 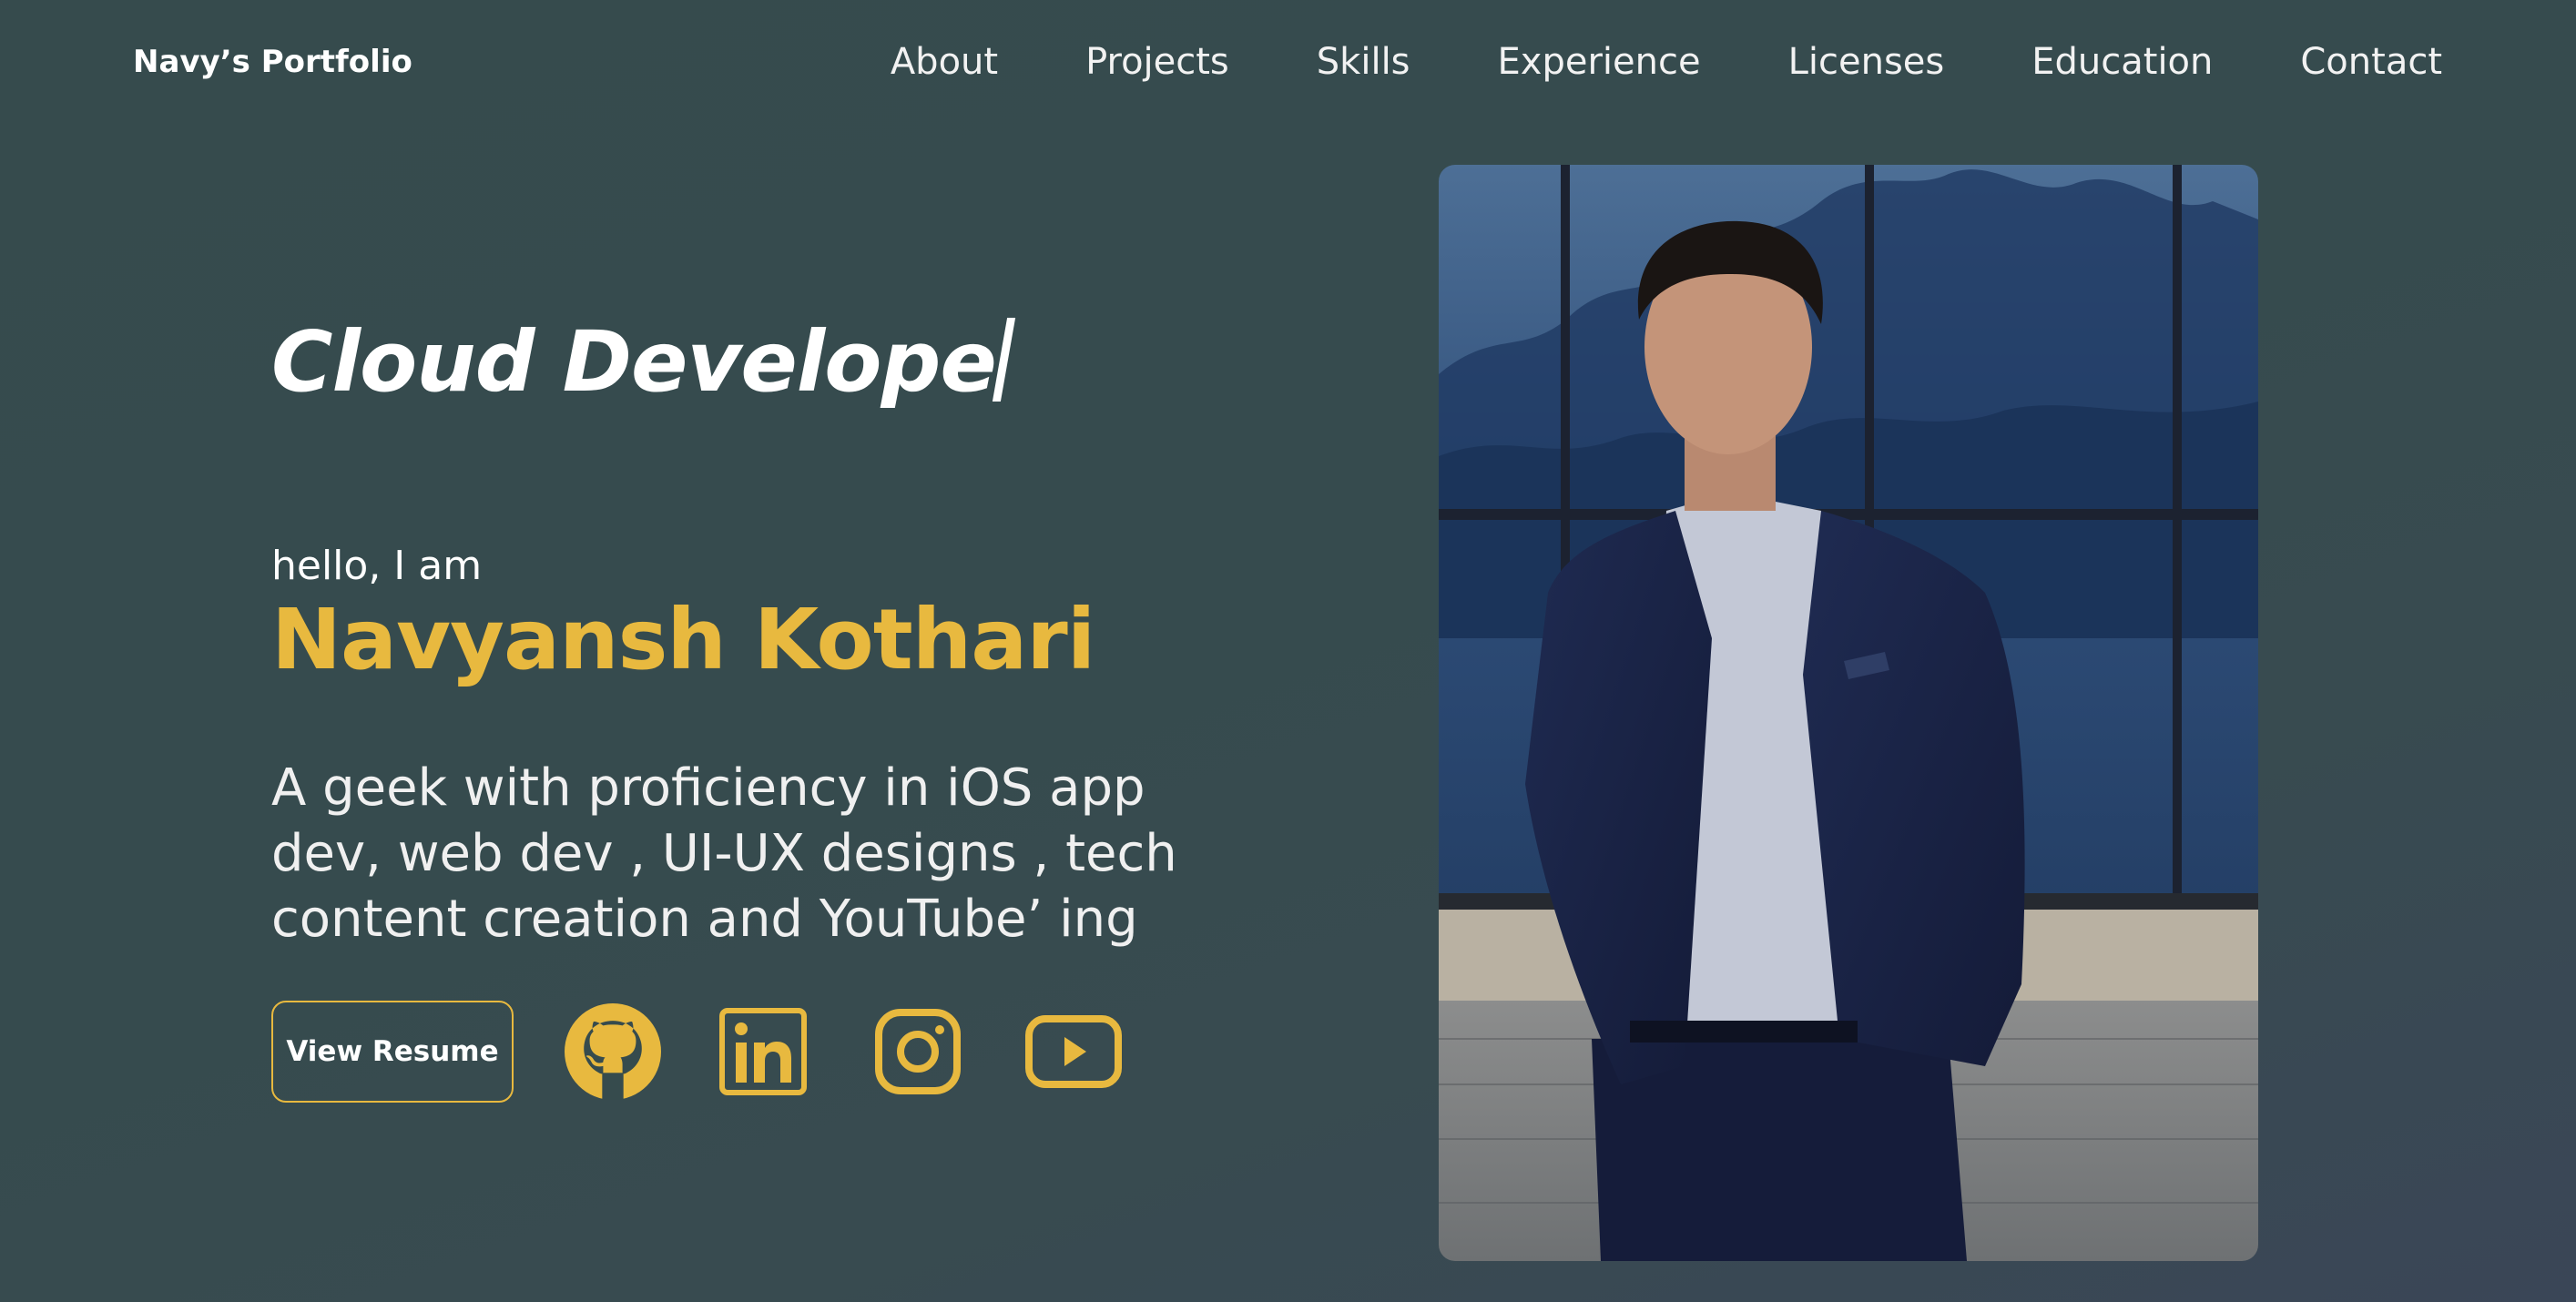 I want to click on youtube-link, so click(x=1073, y=1051).